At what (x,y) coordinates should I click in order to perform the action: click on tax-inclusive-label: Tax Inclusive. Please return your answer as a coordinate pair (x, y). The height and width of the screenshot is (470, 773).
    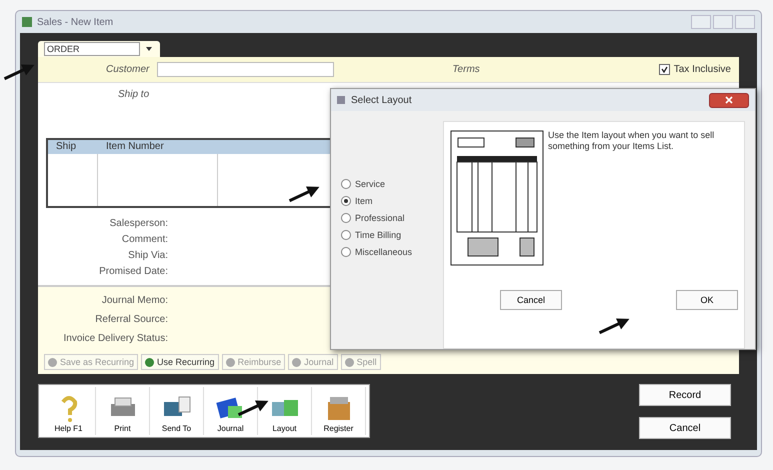
    Looking at the image, I should click on (702, 69).